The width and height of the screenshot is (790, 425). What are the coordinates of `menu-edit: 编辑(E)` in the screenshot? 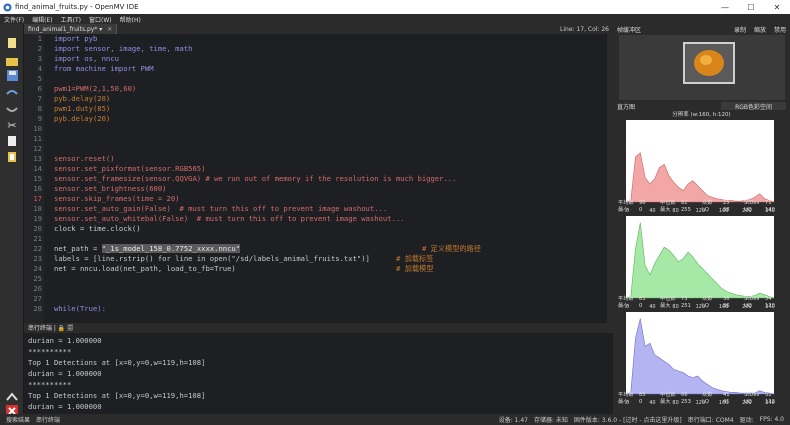 It's located at (42, 19).